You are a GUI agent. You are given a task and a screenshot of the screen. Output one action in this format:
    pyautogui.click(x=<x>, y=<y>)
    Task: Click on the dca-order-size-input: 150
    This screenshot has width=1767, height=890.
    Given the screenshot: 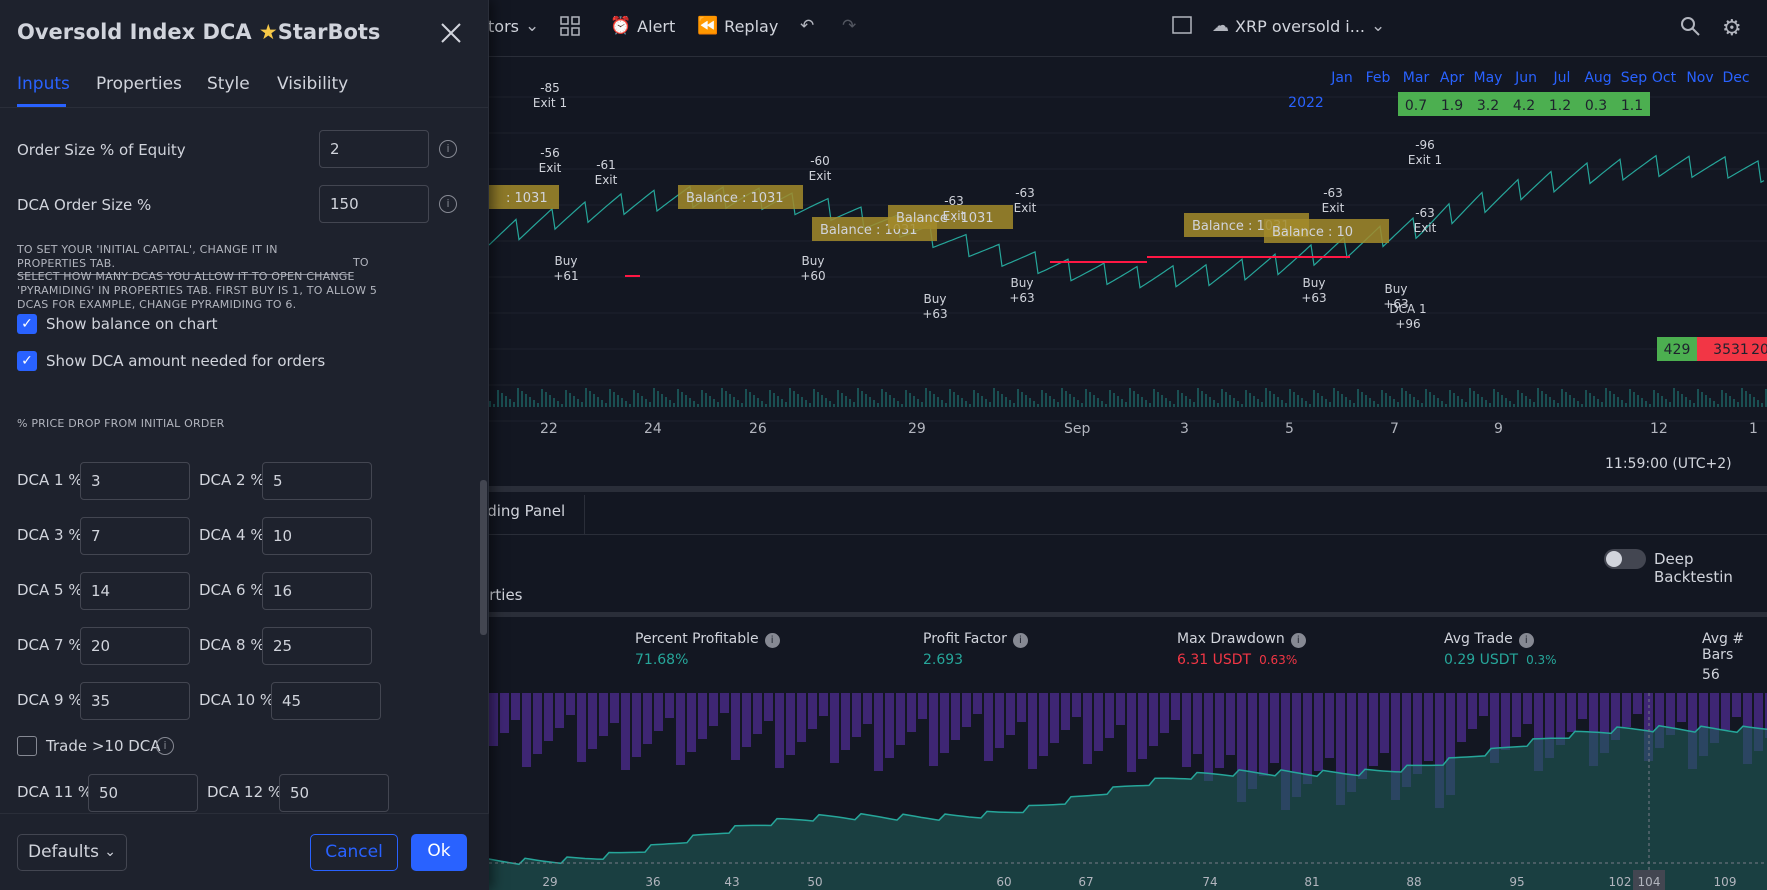 What is the action you would take?
    pyautogui.click(x=374, y=204)
    